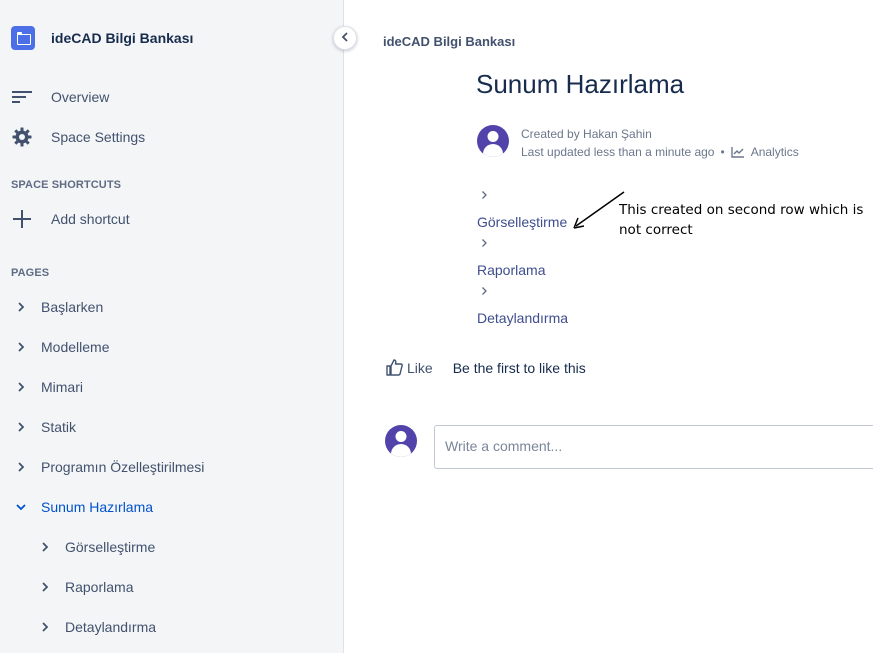 The width and height of the screenshot is (873, 653). I want to click on child-page-link: Detaylandırma, so click(522, 318).